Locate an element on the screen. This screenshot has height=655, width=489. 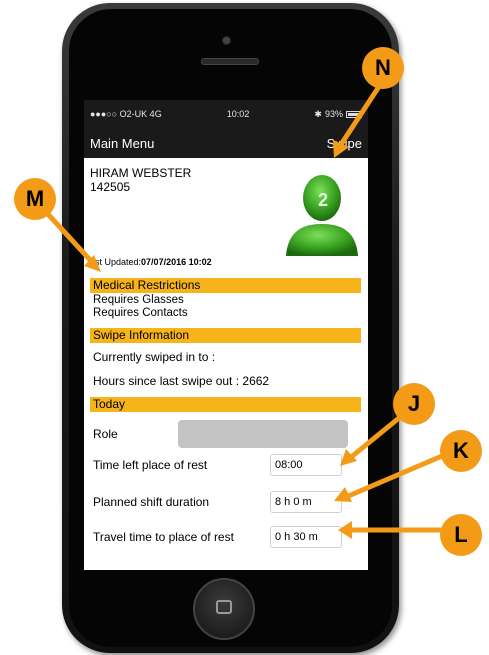
status-time: 10:02 is located at coordinates (238, 114).